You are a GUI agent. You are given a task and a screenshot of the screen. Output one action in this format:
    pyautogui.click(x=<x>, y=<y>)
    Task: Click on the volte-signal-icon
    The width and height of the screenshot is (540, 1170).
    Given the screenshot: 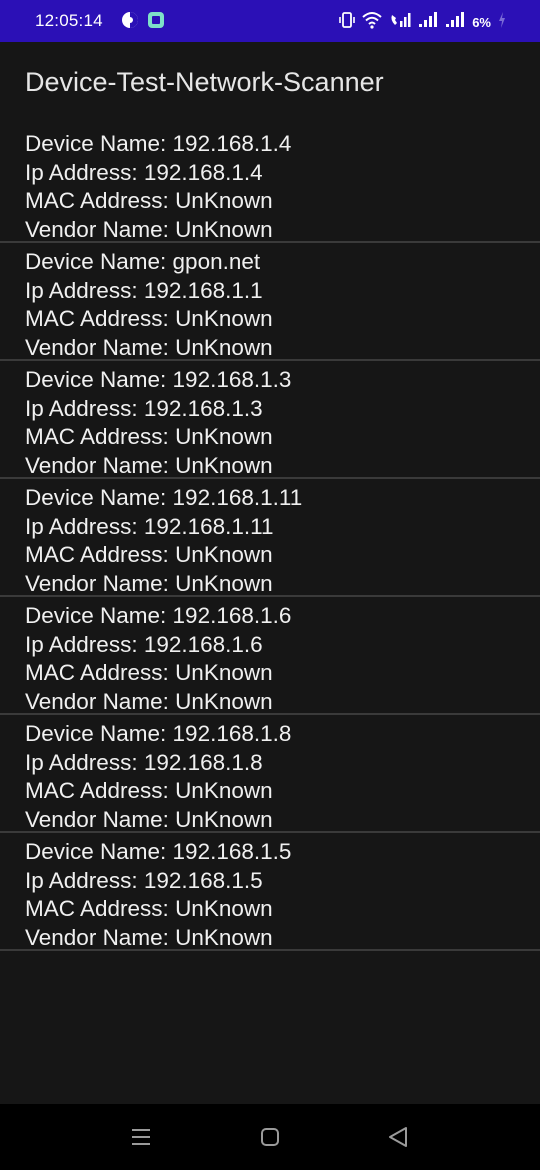 What is the action you would take?
    pyautogui.click(x=400, y=22)
    